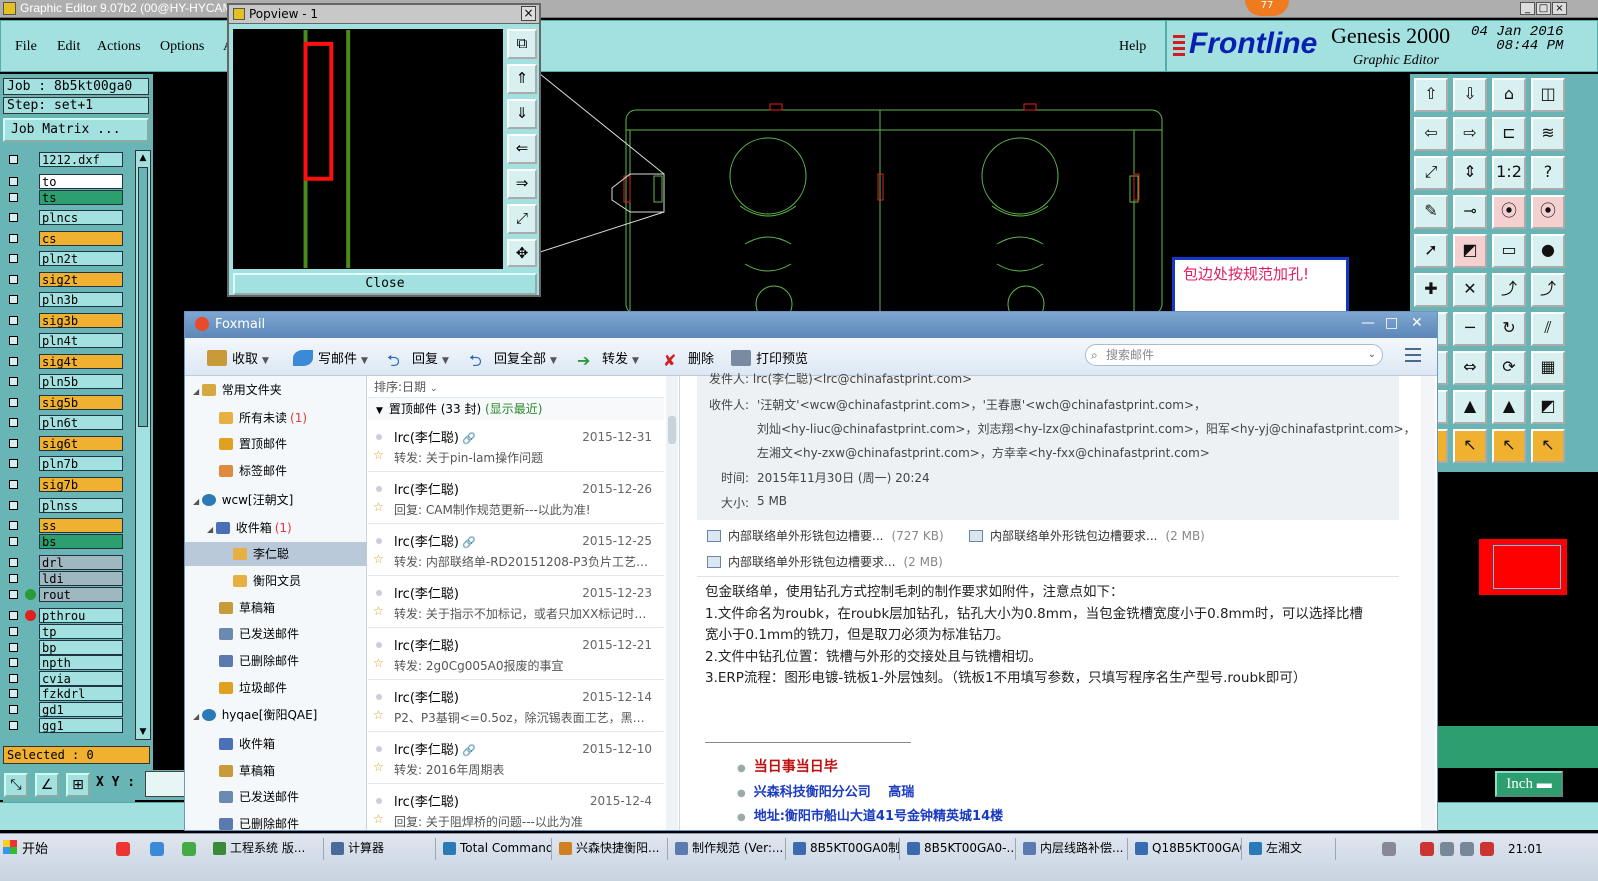  What do you see at coordinates (1389, 849) in the screenshot?
I see `tray-icon` at bounding box center [1389, 849].